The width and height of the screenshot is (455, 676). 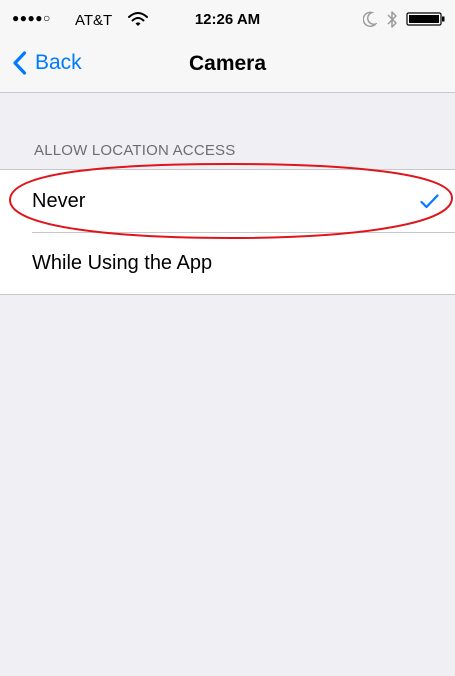 What do you see at coordinates (227, 66) in the screenshot?
I see `navigation-bar: Back Camera` at bounding box center [227, 66].